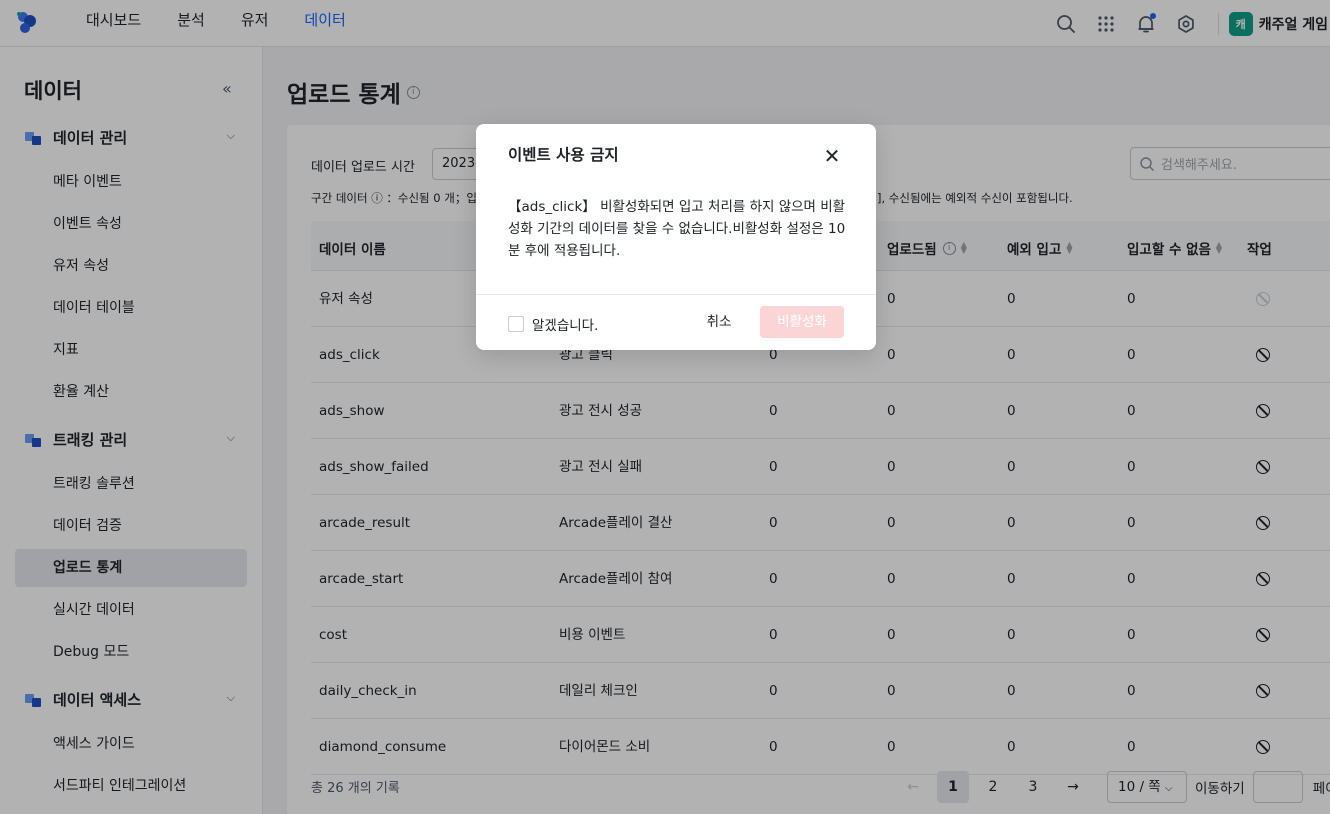 The width and height of the screenshot is (1330, 814). I want to click on cancel-button: 취소, so click(719, 322).